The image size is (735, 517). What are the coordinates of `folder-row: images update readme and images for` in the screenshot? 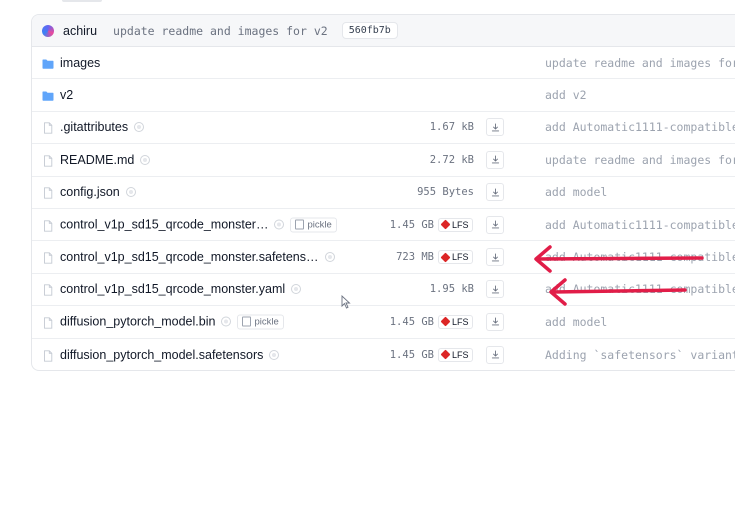 It's located at (383, 63).